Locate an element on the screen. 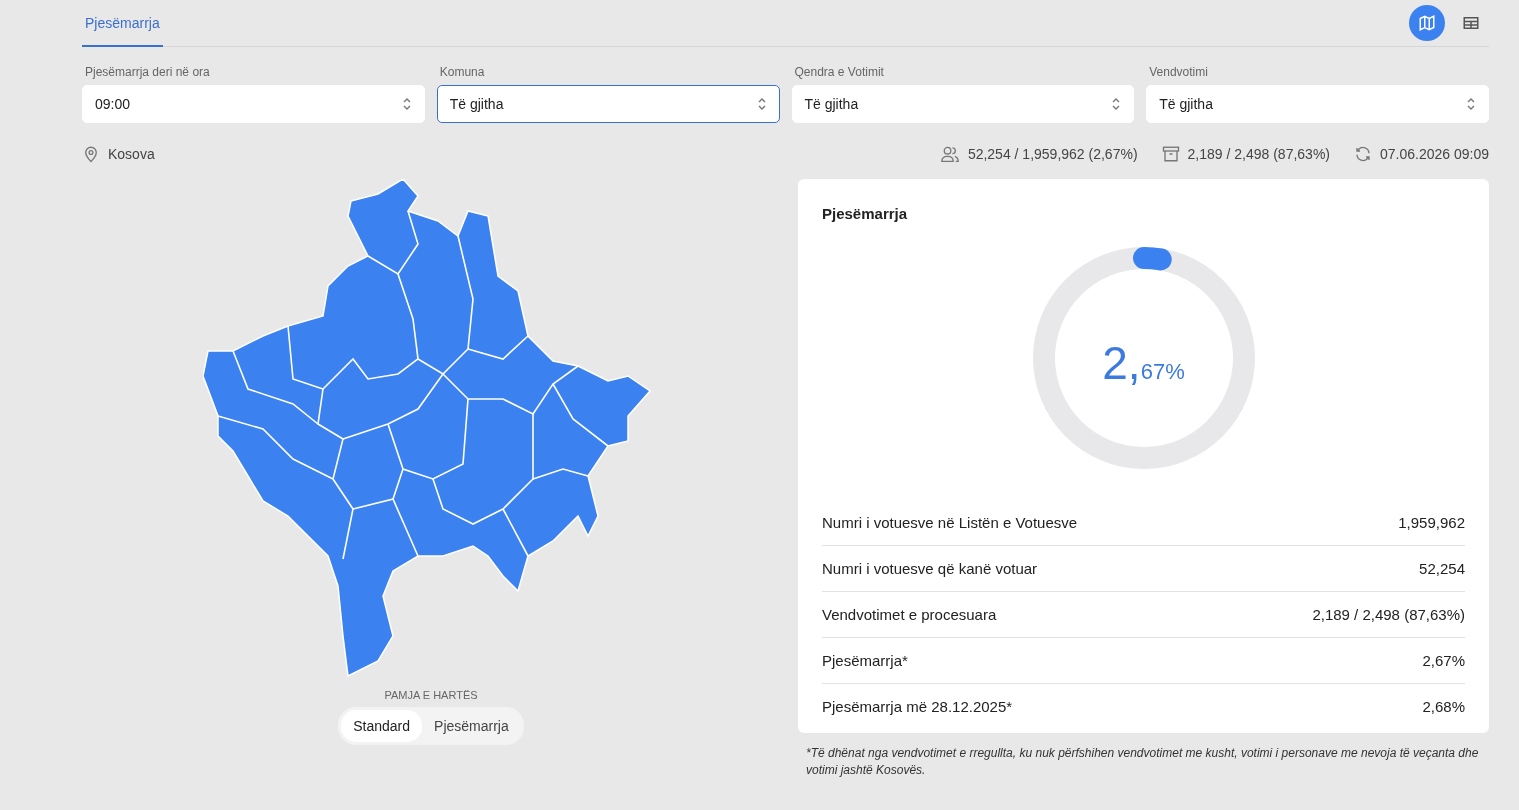  map-icon is located at coordinates (1427, 23).